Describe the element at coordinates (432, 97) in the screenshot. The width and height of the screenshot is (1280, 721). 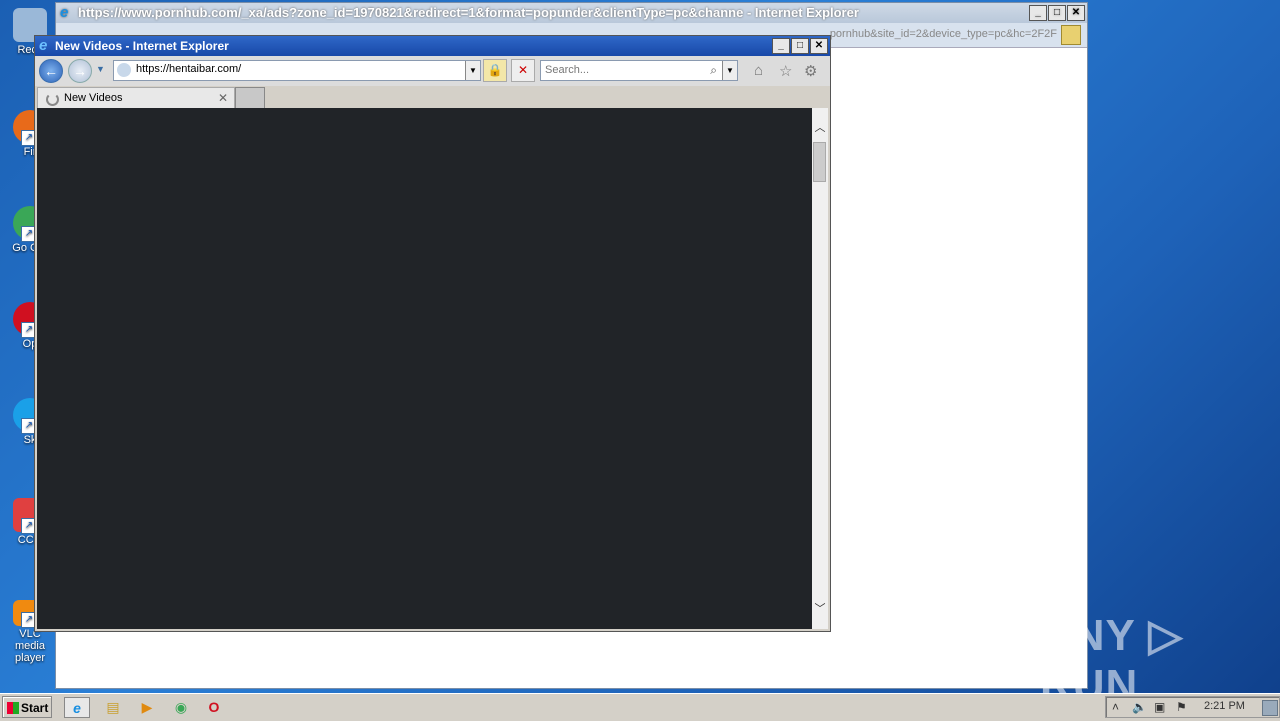
I see `tab-bar: New Videos ✕` at that location.